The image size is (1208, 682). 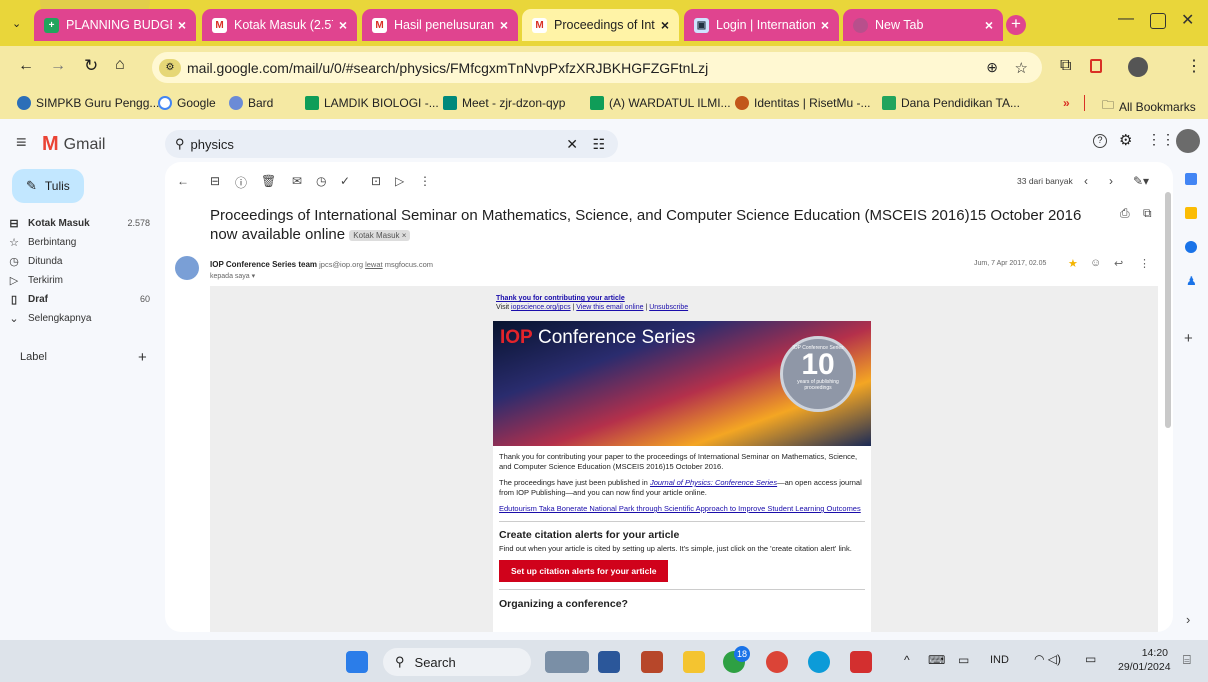 I want to click on bookmark-star-icon: ☆, so click(x=1021, y=68).